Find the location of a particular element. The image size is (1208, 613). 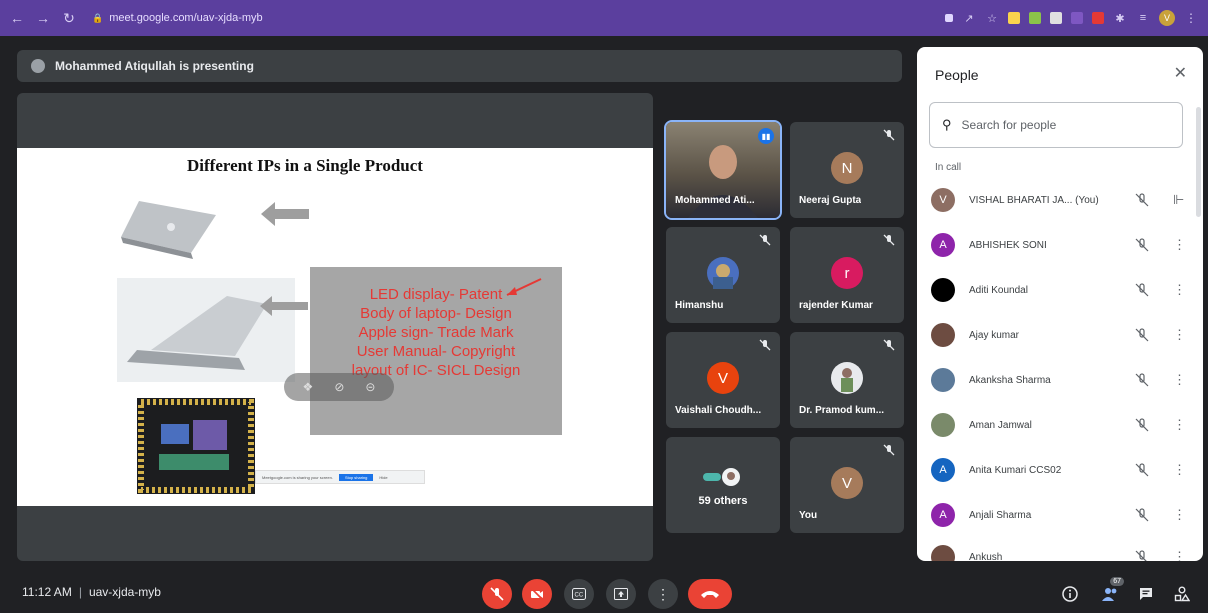

person-name: Ajay kumar is located at coordinates (994, 335).